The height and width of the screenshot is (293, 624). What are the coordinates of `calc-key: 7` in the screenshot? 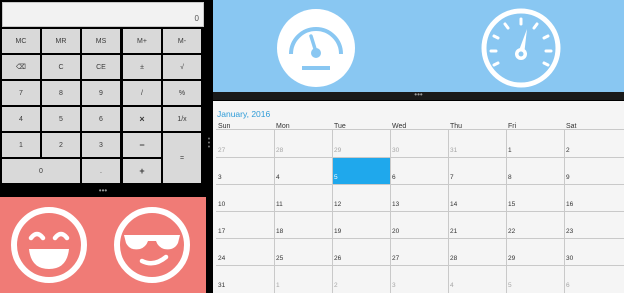 It's located at (21, 93).